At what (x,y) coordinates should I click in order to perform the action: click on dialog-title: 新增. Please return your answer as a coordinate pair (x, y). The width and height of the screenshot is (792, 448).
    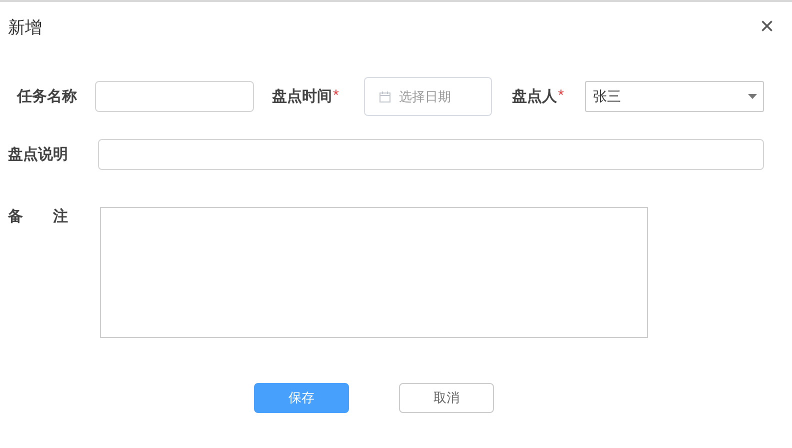
    Looking at the image, I should click on (25, 27).